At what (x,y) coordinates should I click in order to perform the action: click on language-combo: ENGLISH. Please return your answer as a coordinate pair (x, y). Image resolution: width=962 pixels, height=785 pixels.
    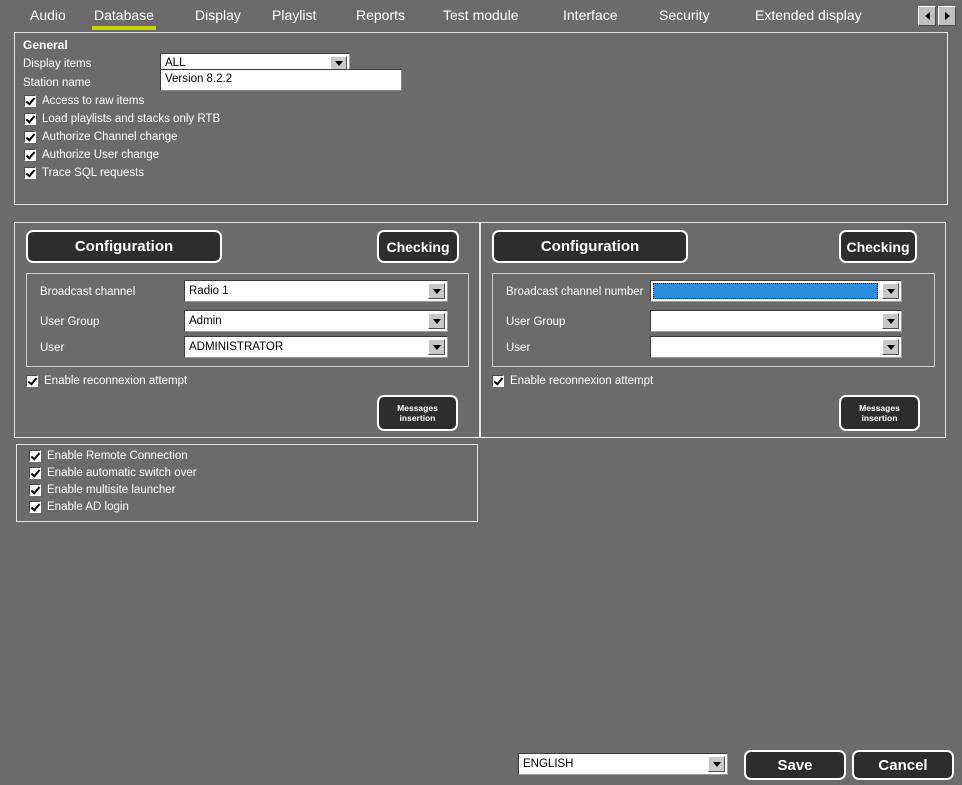
    Looking at the image, I should click on (623, 764).